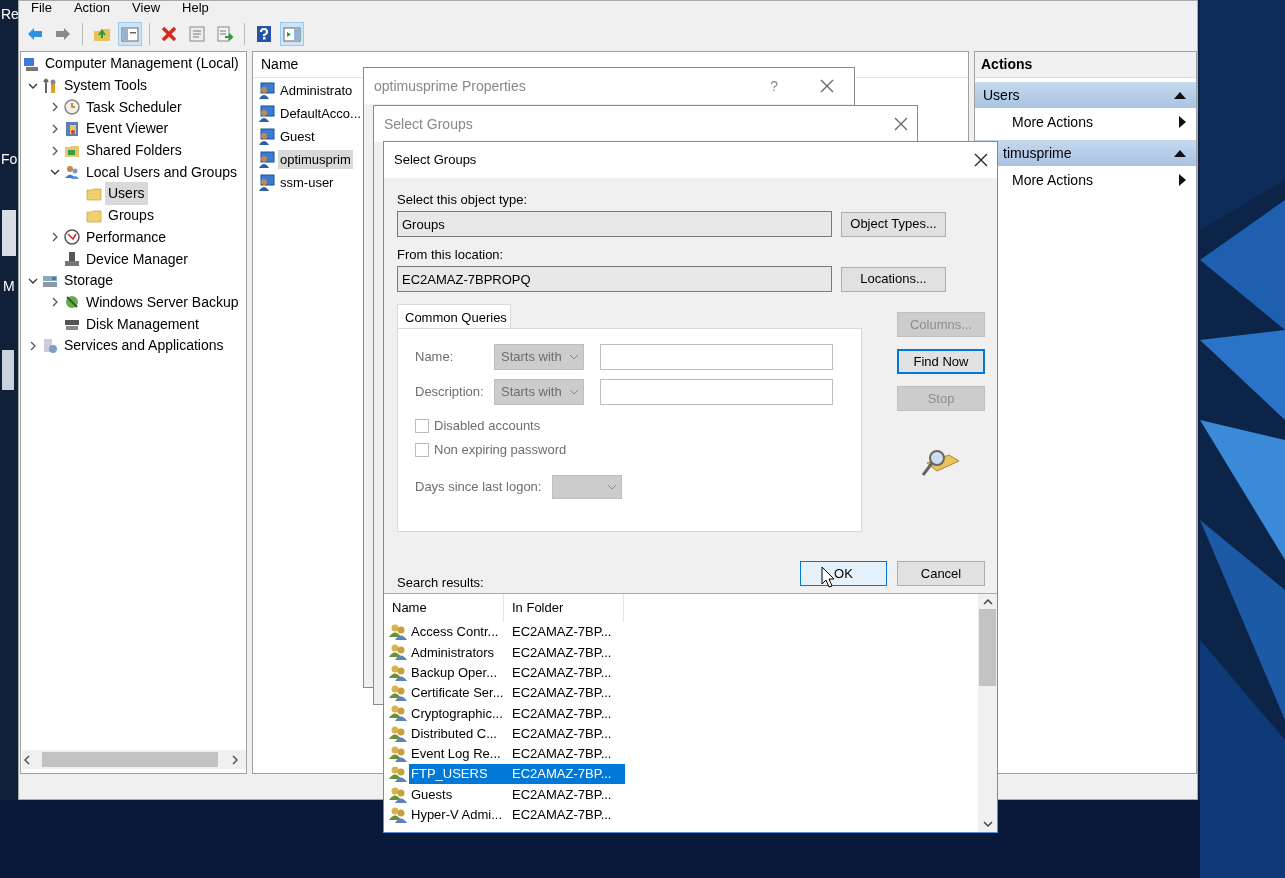 The height and width of the screenshot is (878, 1285). What do you see at coordinates (235, 759) in the screenshot?
I see `scroll-right-icon` at bounding box center [235, 759].